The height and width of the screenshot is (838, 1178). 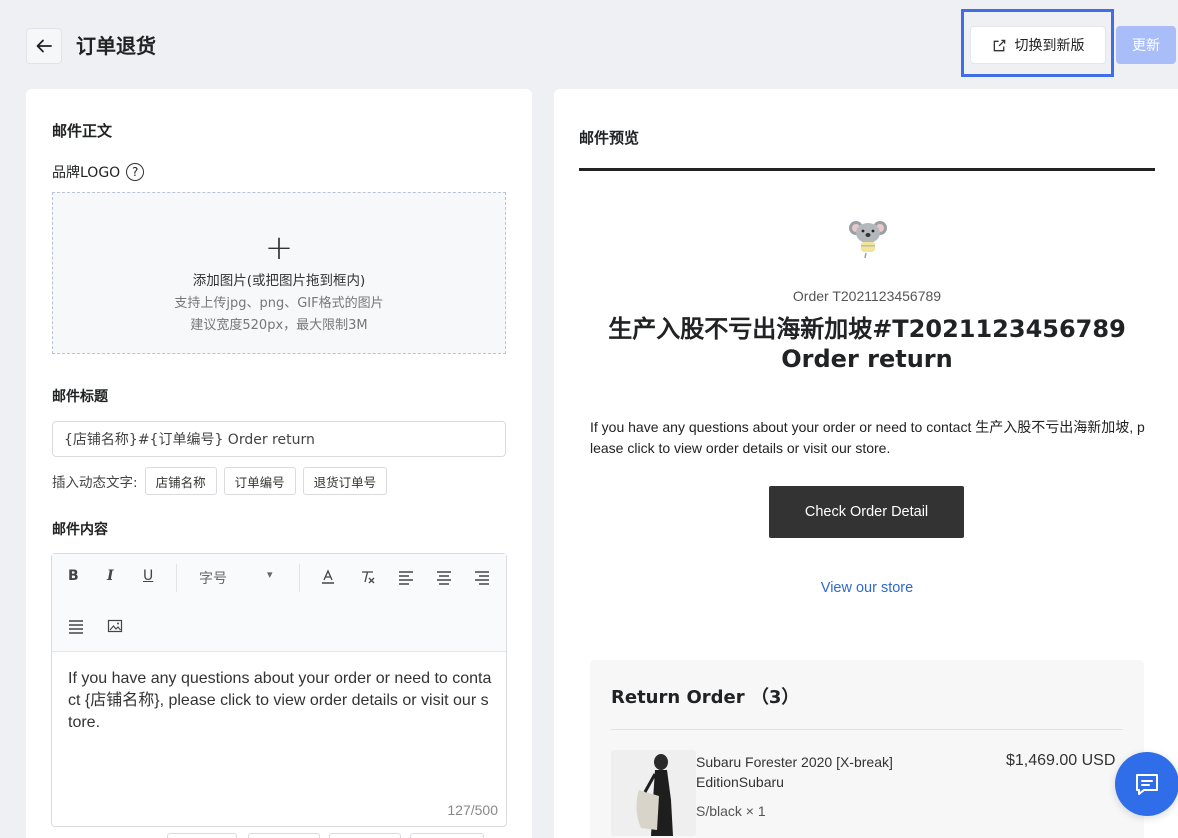 I want to click on upload-format-hint: 支持上传jpg、png、GIF格式的图片, so click(x=279, y=303).